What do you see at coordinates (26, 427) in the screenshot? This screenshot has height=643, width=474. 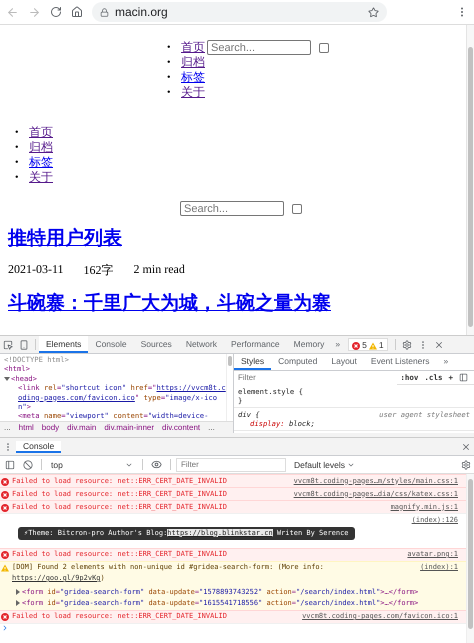 I see `breadcrumb: html` at bounding box center [26, 427].